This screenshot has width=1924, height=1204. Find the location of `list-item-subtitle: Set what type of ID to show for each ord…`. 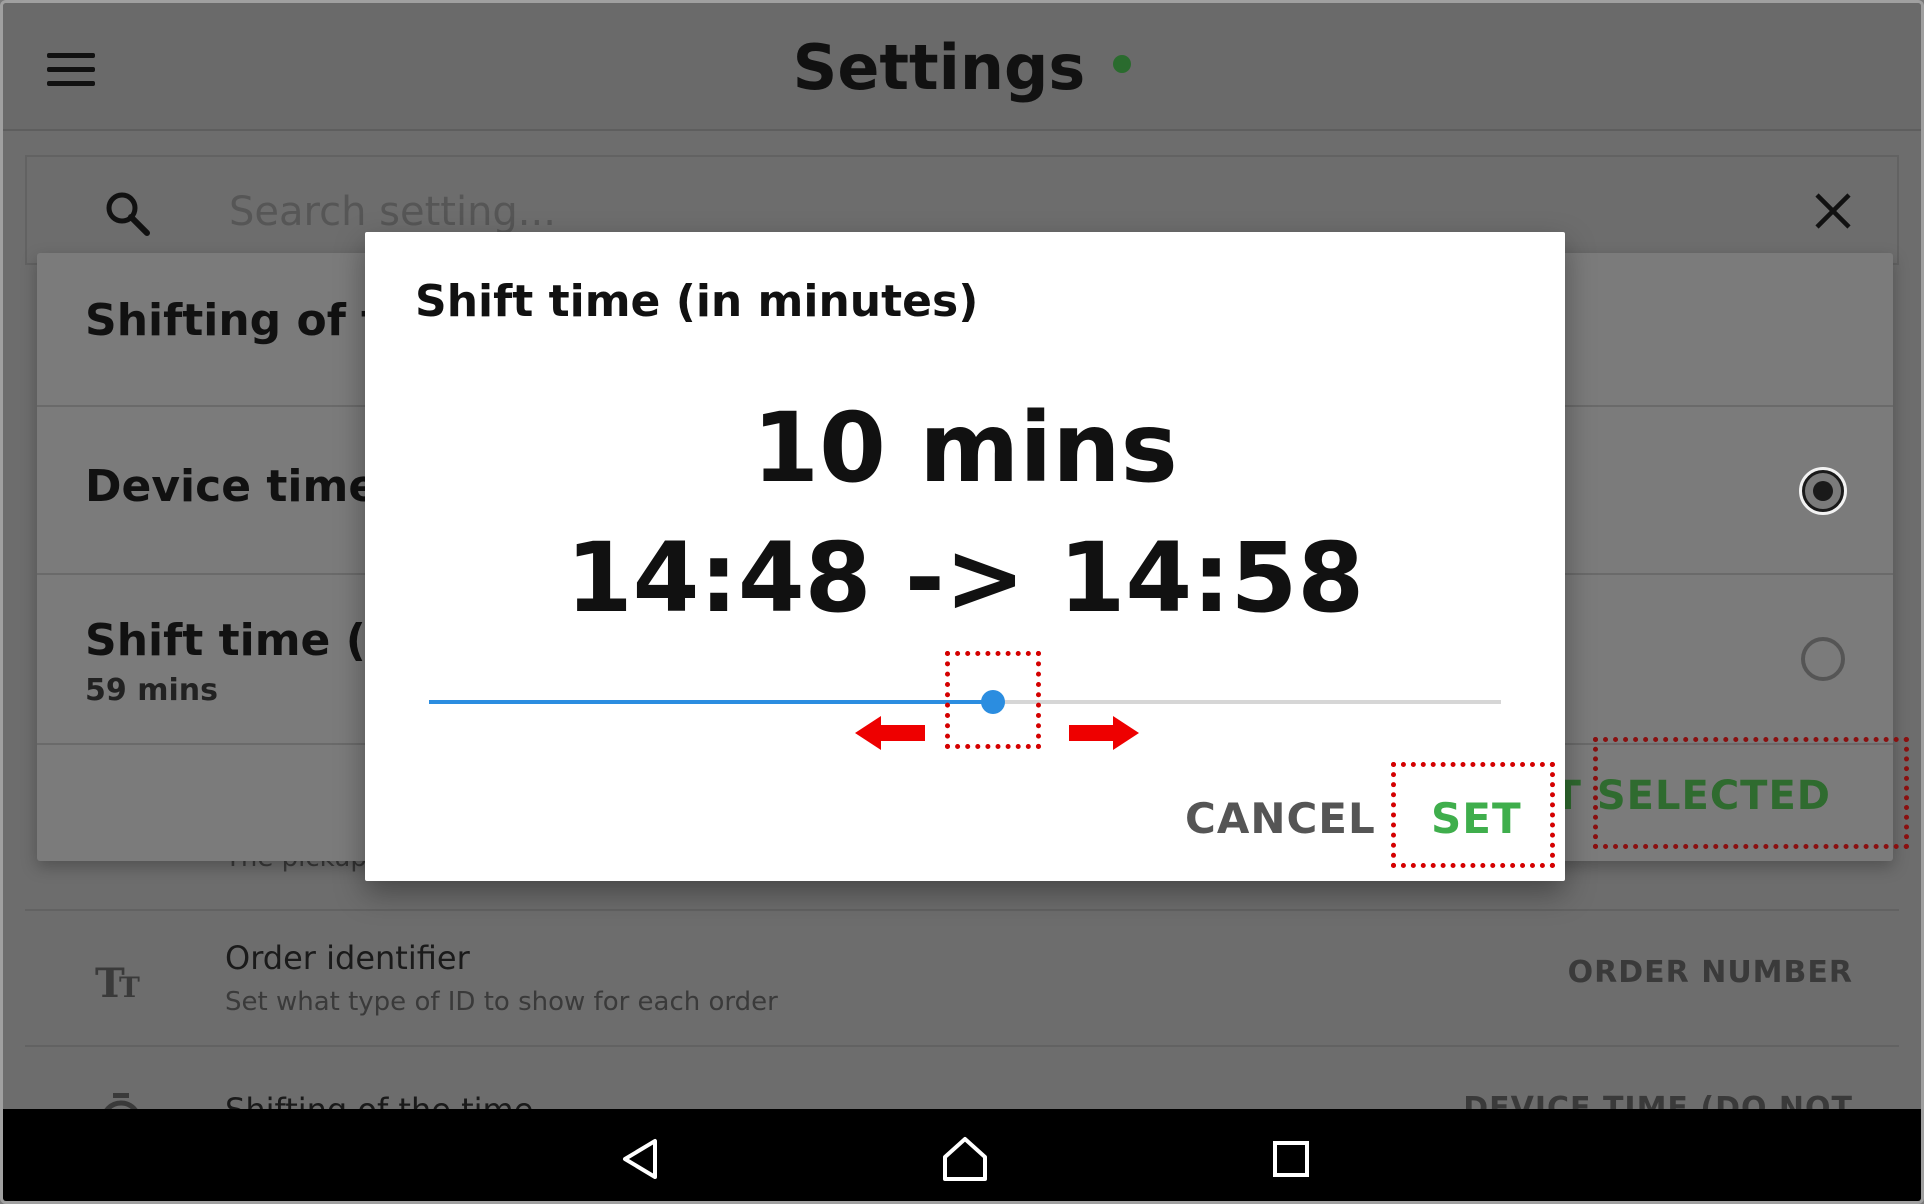

list-item-subtitle: Set what type of ID to show for each ord… is located at coordinates (501, 1002).